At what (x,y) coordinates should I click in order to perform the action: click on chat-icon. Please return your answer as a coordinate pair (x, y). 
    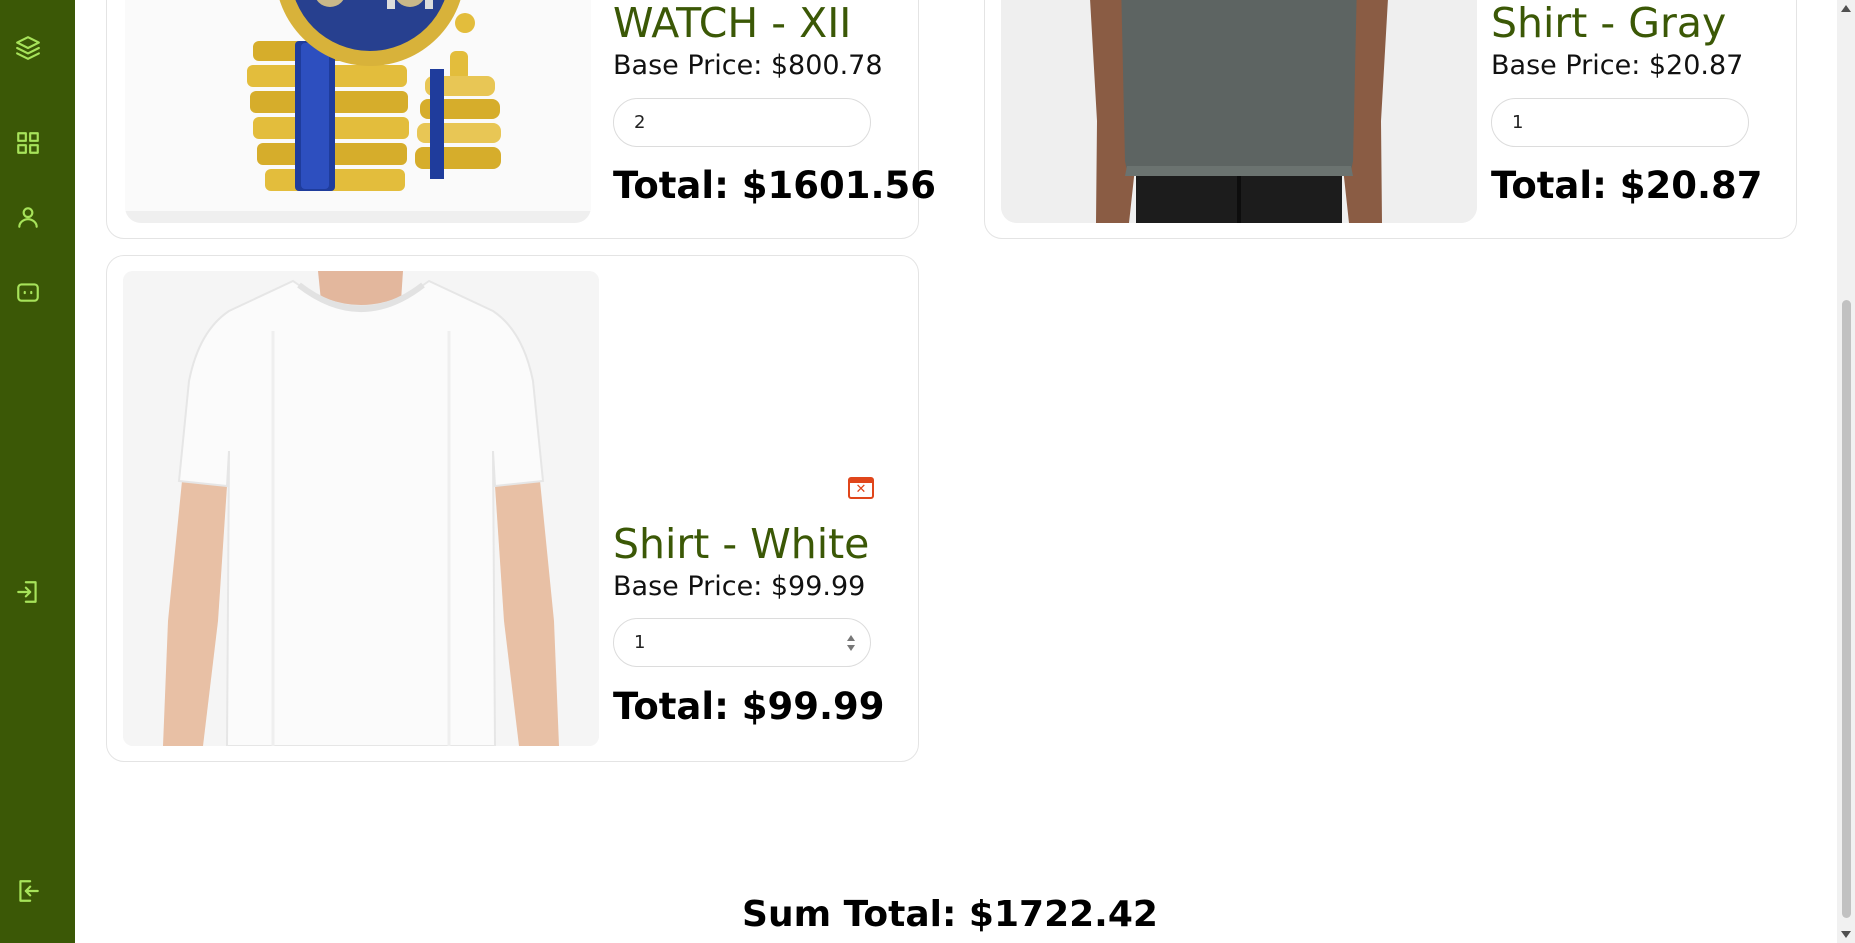
    Looking at the image, I should click on (28, 292).